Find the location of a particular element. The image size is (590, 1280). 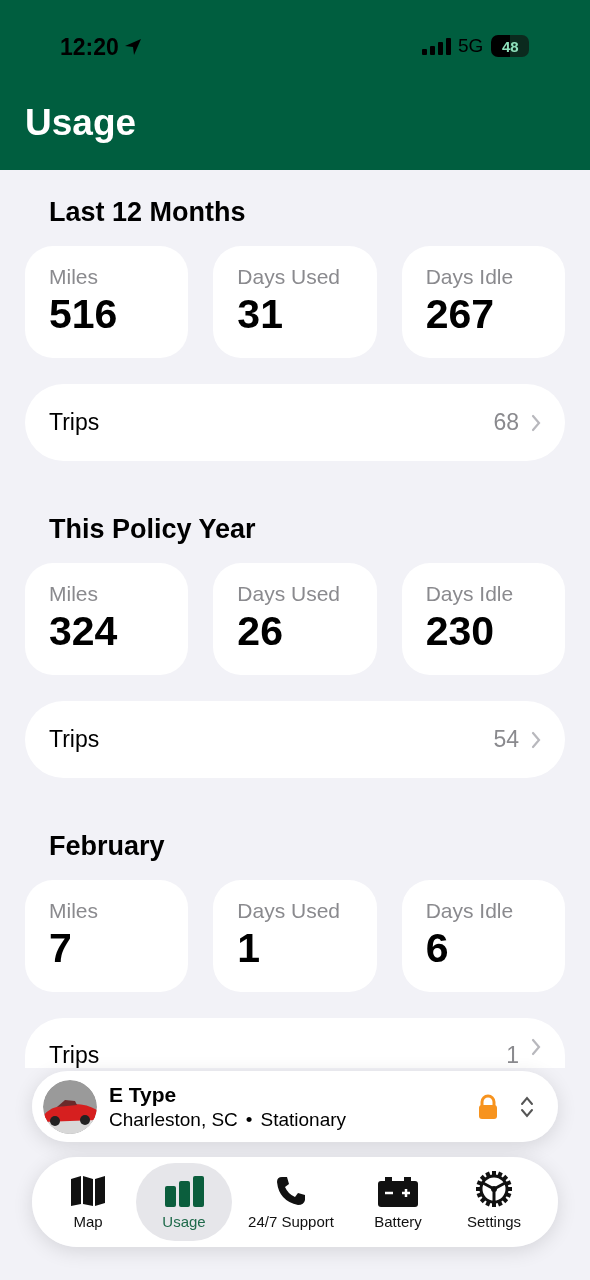

stat-value: 26 is located at coordinates (260, 631).